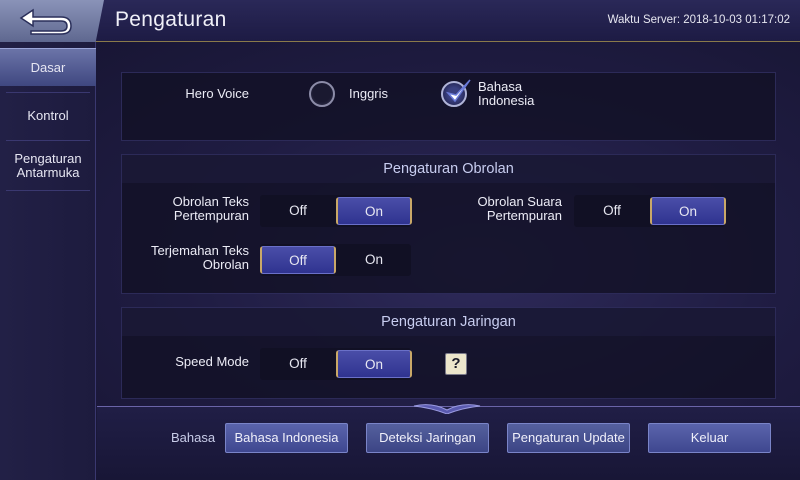 This screenshot has width=800, height=480. I want to click on hero-voice-label: Hero Voice, so click(217, 93).